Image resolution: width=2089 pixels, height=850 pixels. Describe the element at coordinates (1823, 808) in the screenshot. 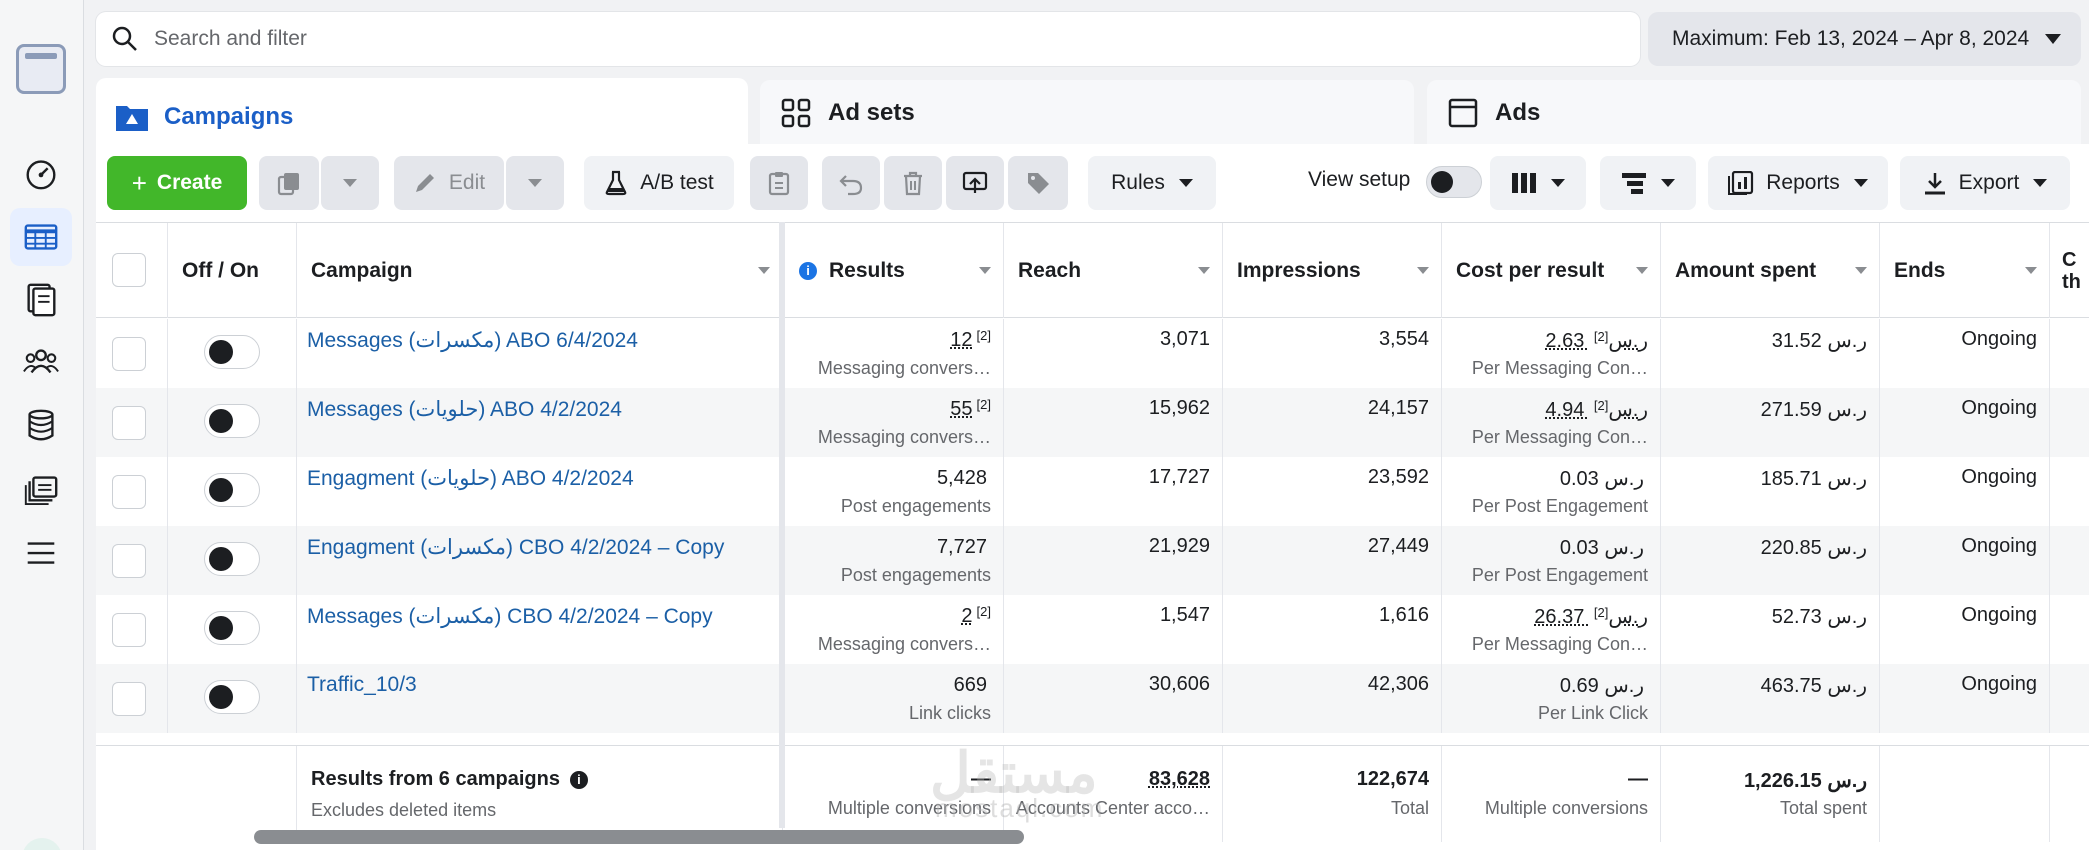

I see `totals-spent-sub: Total spent` at that location.